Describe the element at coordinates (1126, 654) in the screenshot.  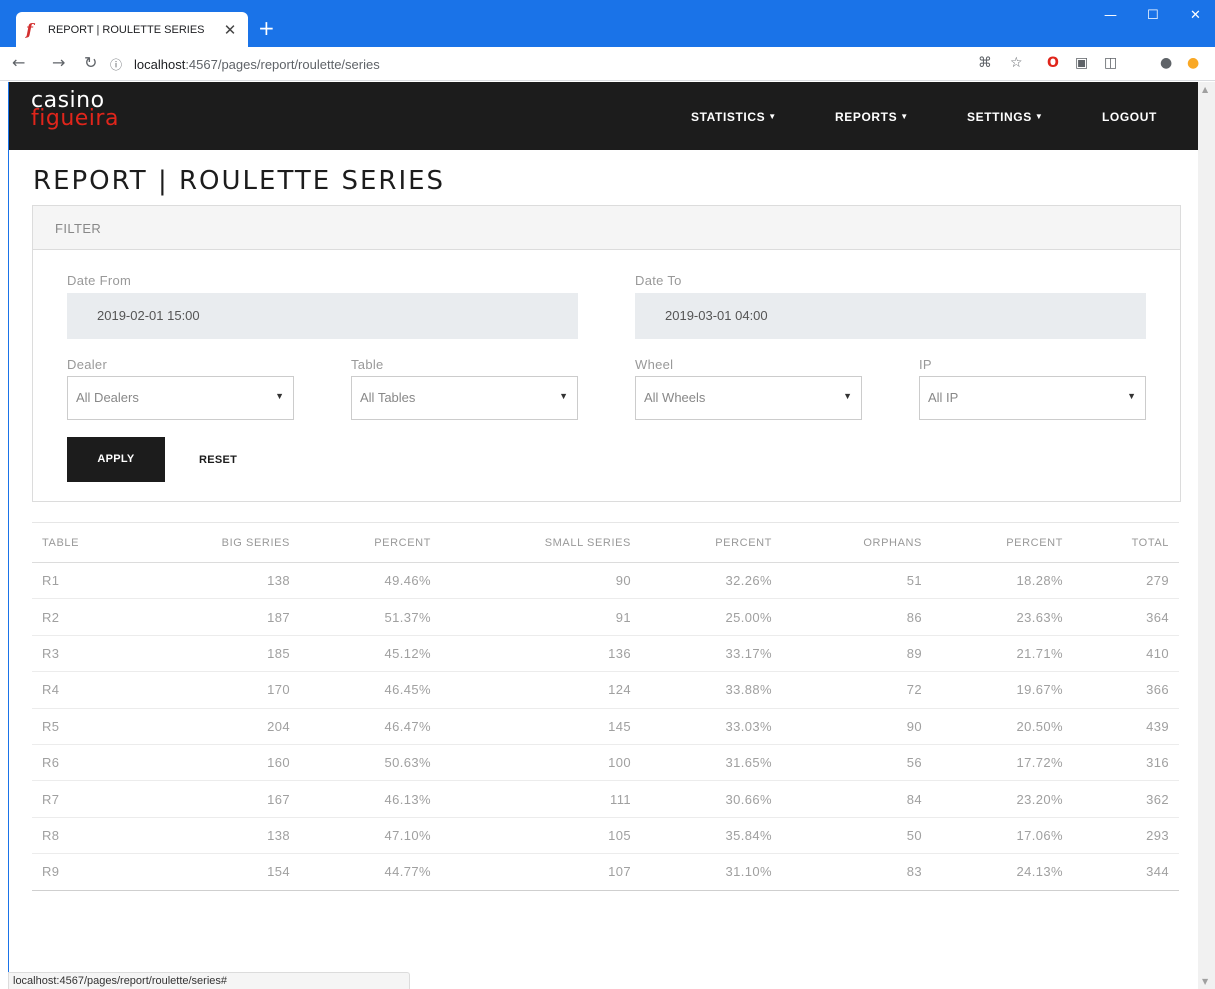
I see `table-cell: 410` at that location.